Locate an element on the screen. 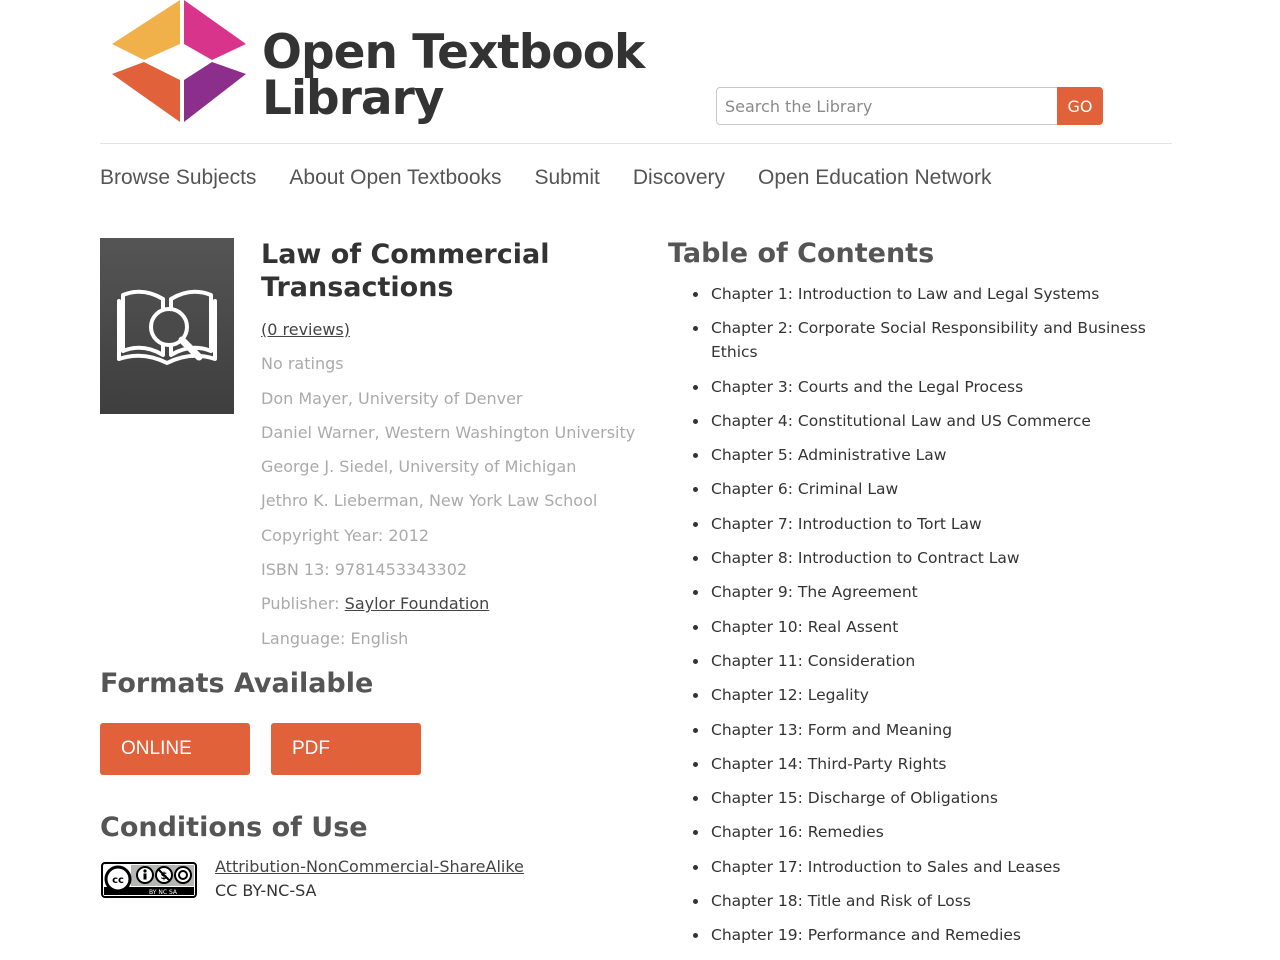 The height and width of the screenshot is (960, 1280). pdf-format-button: PDF is located at coordinates (346, 749).